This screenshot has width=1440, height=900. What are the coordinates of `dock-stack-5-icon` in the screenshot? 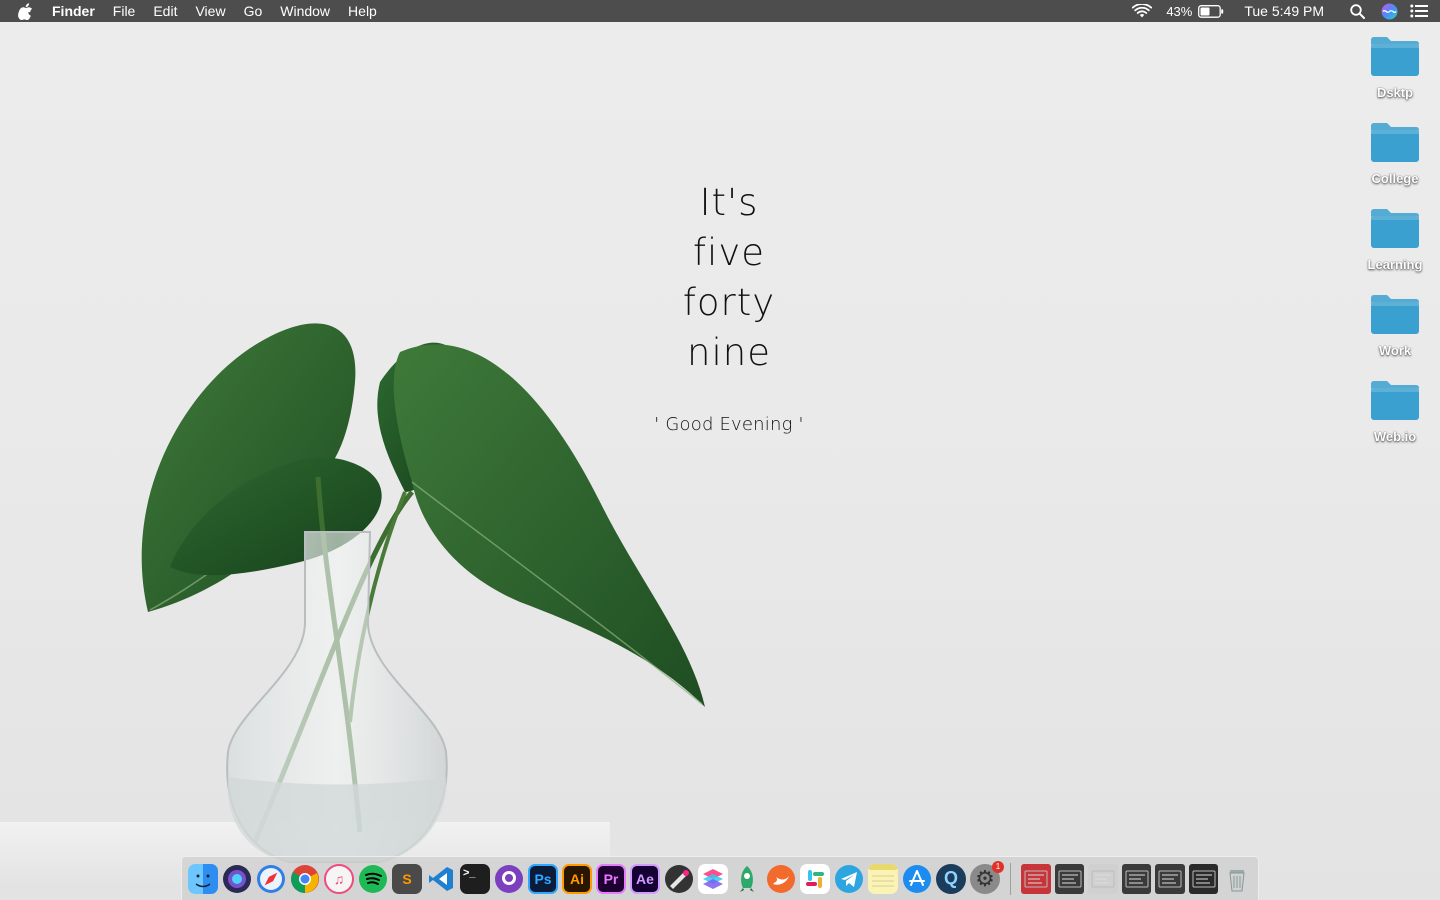 It's located at (1170, 878).